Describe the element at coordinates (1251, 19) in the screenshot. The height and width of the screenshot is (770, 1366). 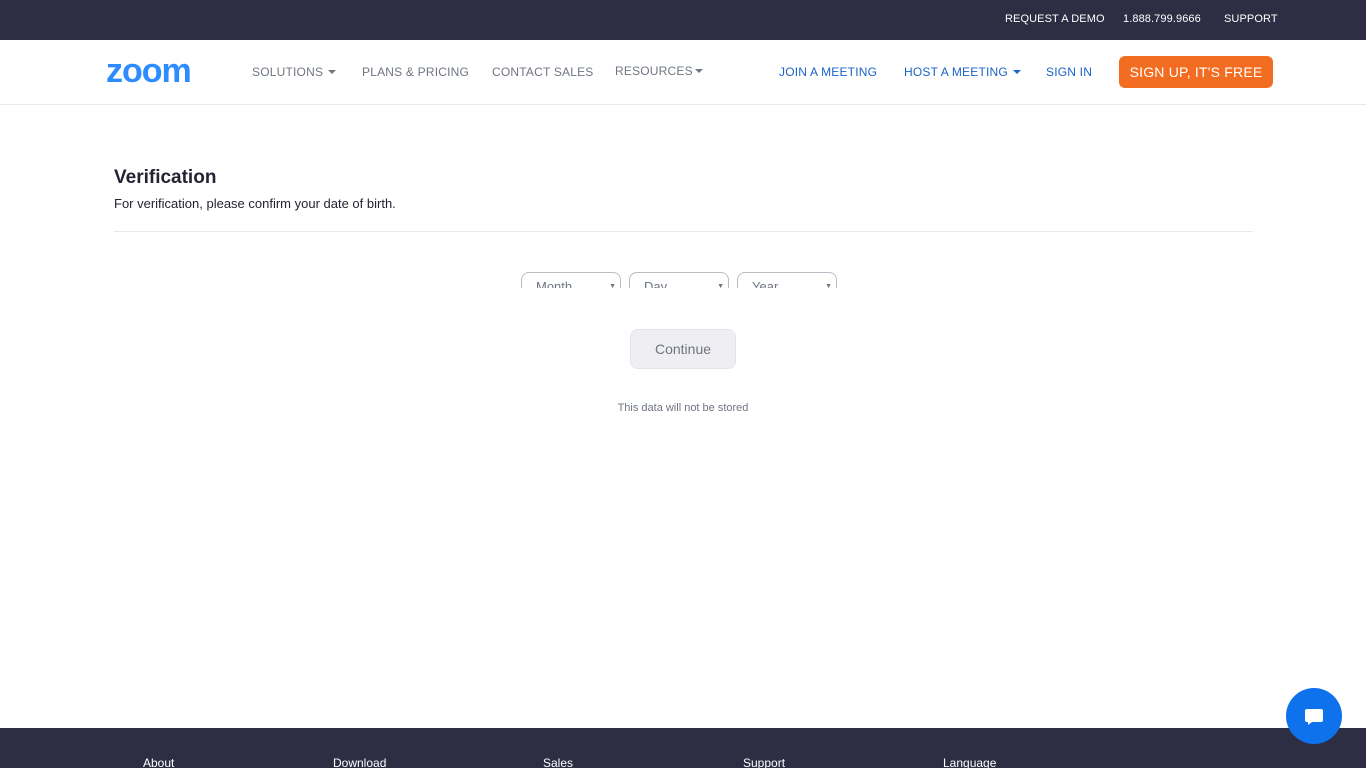
I see `support-link: SUPPORT` at that location.